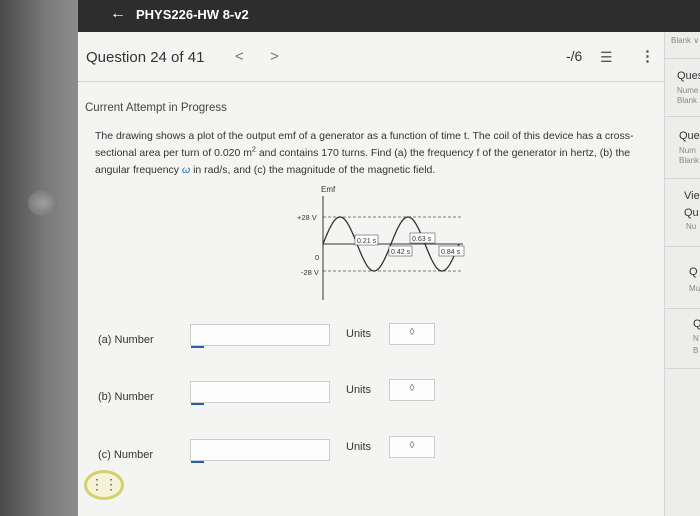 The width and height of the screenshot is (700, 516). What do you see at coordinates (156, 108) in the screenshot?
I see `attempt-status: Current Attempt in Progress` at bounding box center [156, 108].